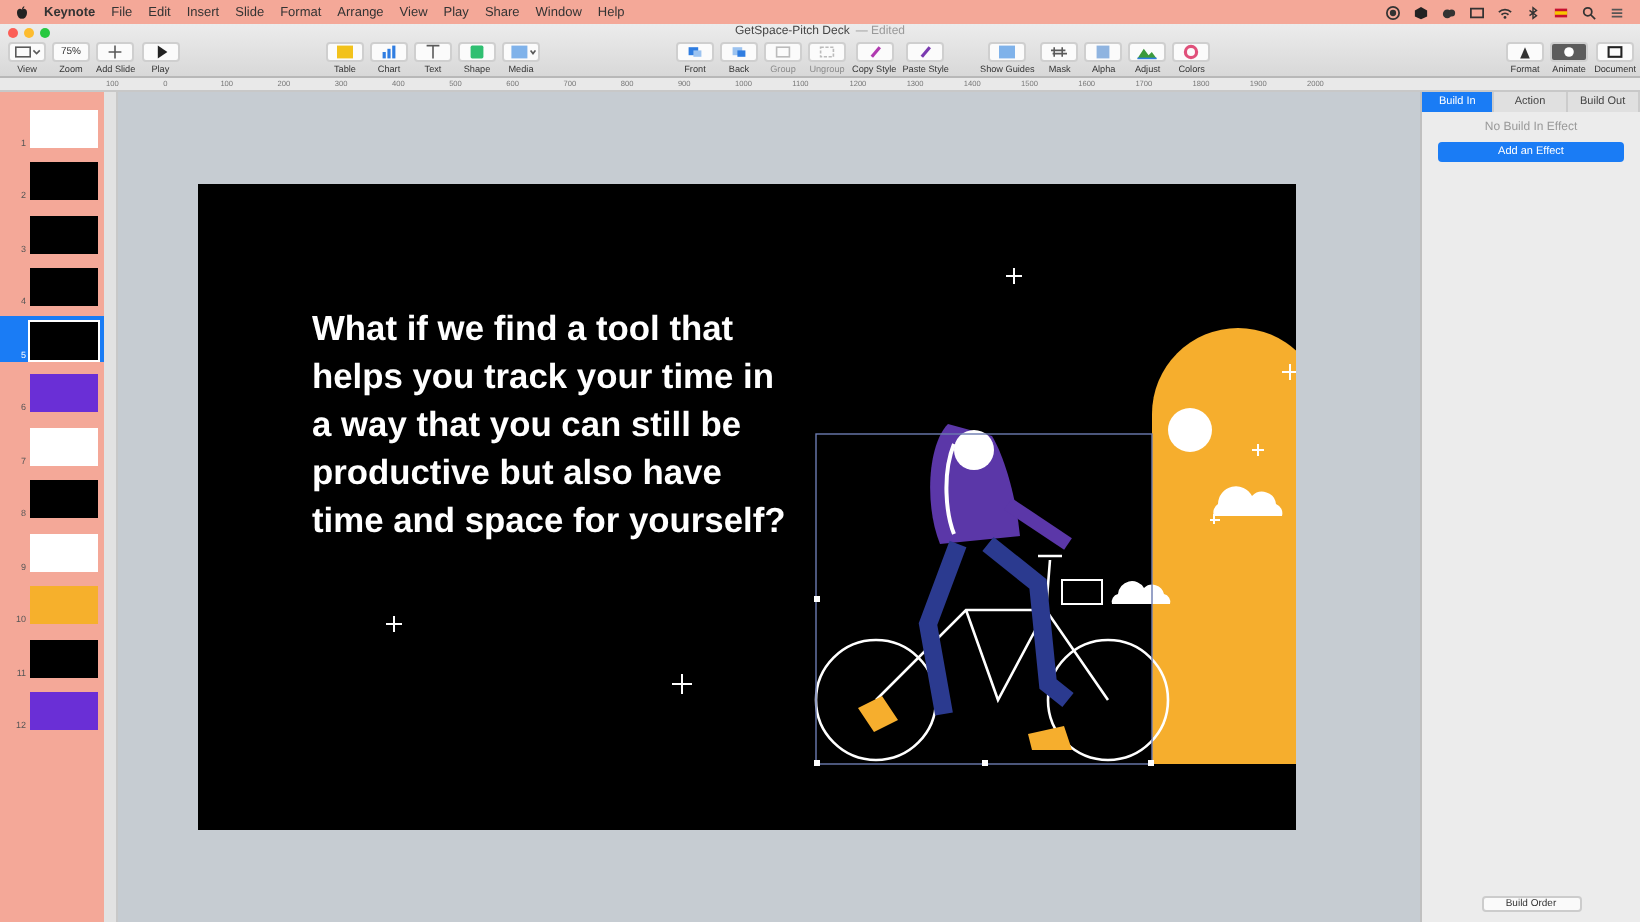 This screenshot has height=922, width=1640. I want to click on search-icon, so click(1589, 12).